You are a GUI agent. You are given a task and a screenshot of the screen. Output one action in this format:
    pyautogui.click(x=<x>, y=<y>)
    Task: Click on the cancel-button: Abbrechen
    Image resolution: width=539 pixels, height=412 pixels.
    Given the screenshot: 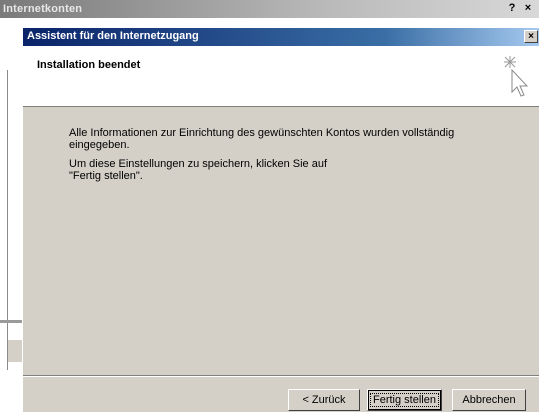 What is the action you would take?
    pyautogui.click(x=489, y=400)
    